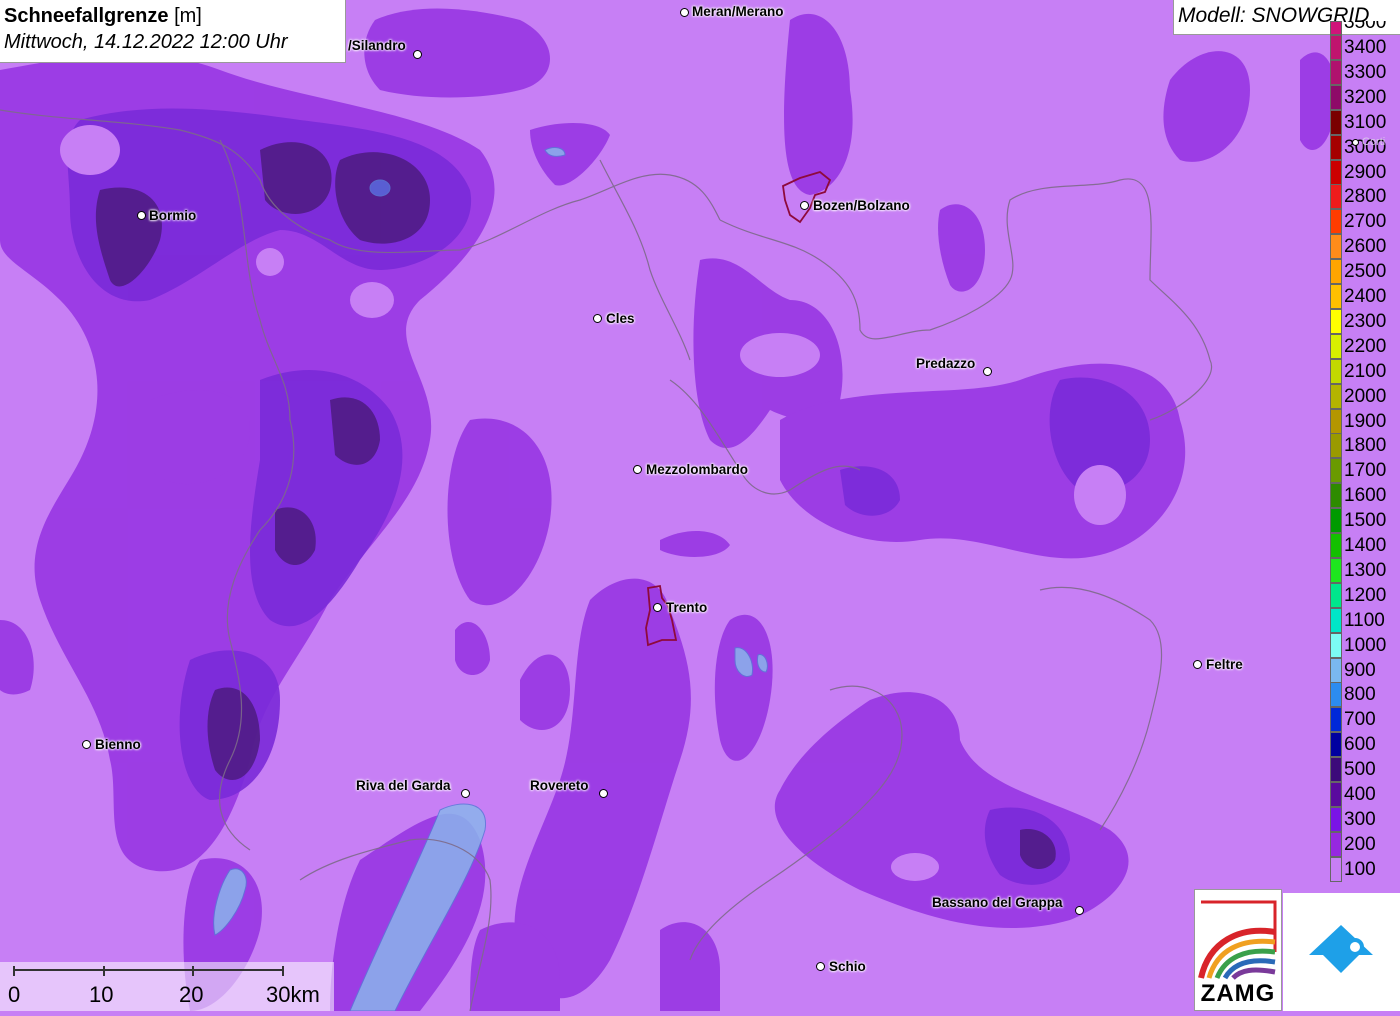 The image size is (1400, 1016). What do you see at coordinates (1237, 940) in the screenshot?
I see `zamg-rainbow-icon` at bounding box center [1237, 940].